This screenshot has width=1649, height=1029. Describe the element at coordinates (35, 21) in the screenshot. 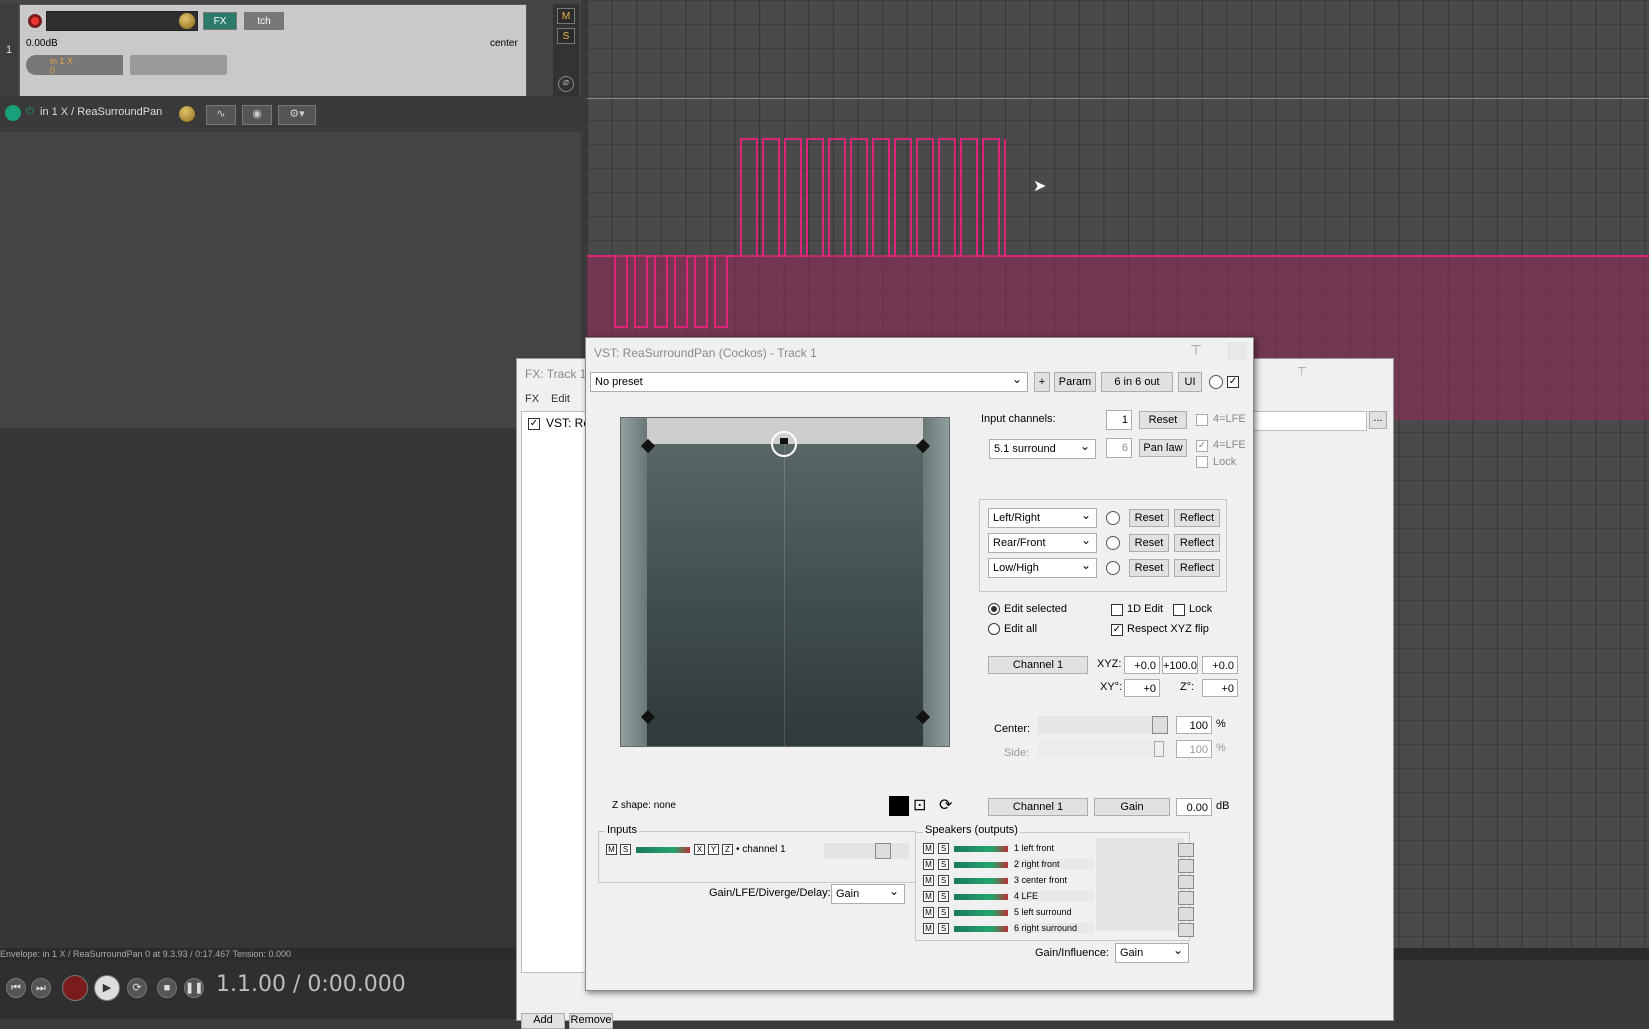

I see `record-arm-button` at that location.